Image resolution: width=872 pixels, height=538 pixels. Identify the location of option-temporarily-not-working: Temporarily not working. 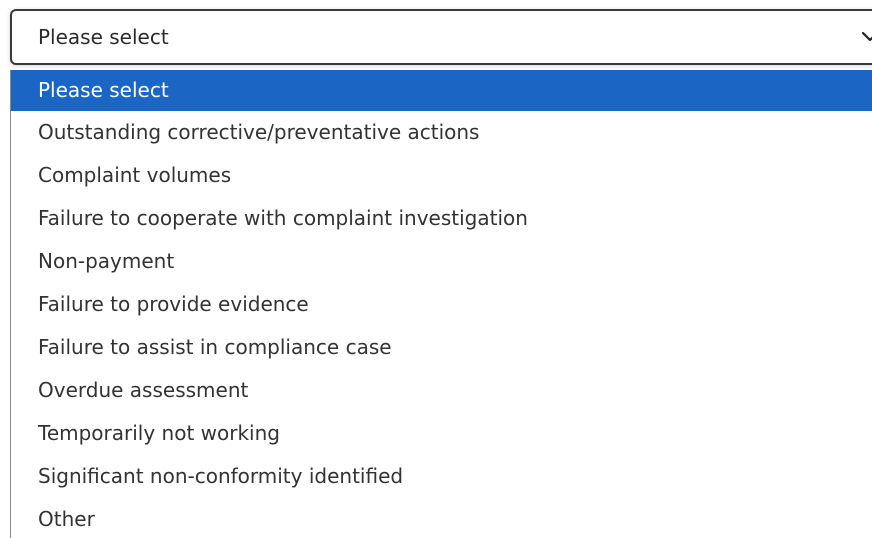
(441, 433).